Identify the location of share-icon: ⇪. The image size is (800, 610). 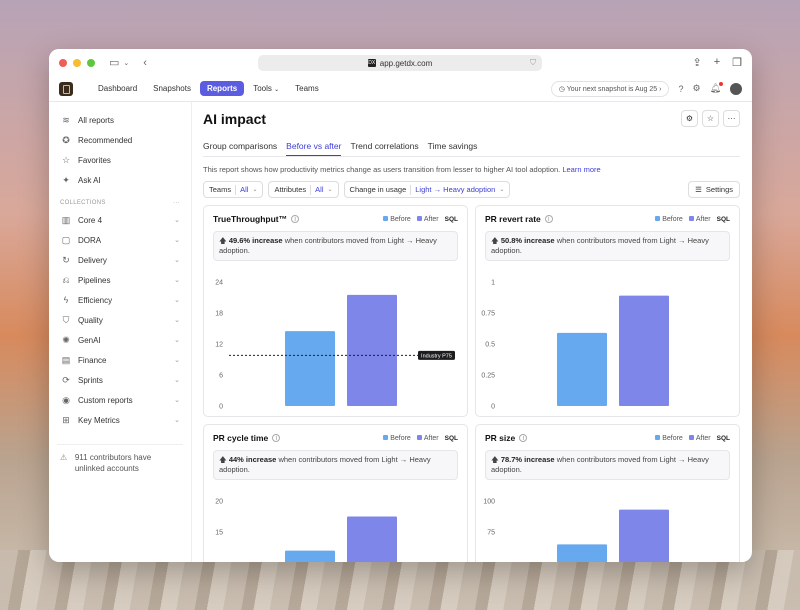
(696, 62).